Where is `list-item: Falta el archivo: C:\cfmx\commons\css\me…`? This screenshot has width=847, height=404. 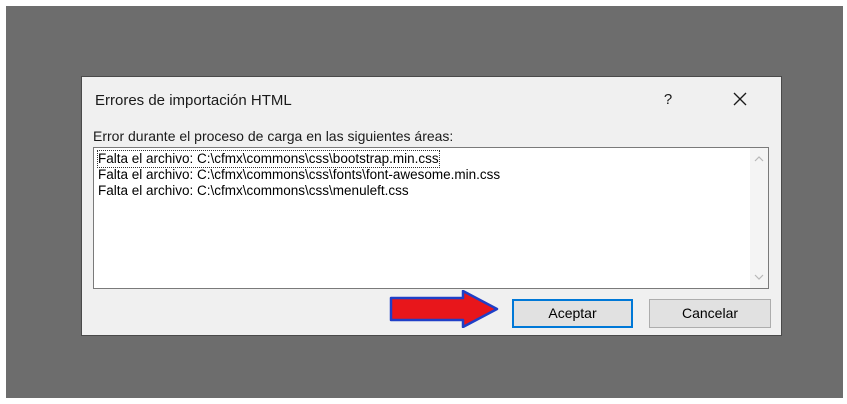
list-item: Falta el archivo: C:\cfmx\commons\css\me… is located at coordinates (253, 191).